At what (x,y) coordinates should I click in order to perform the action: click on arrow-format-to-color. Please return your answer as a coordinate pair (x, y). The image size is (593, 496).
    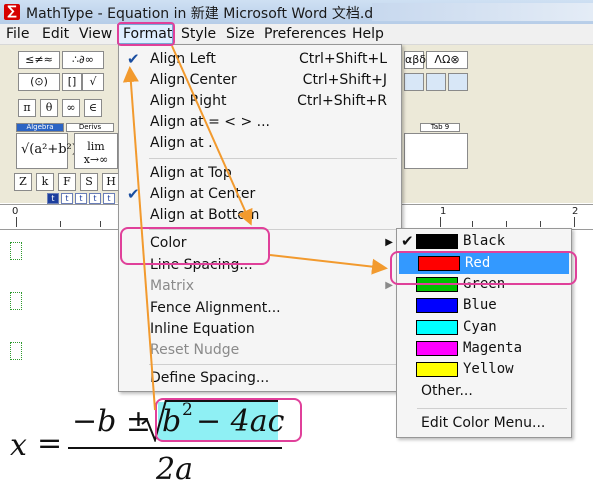
    Looking at the image, I should click on (212, 135).